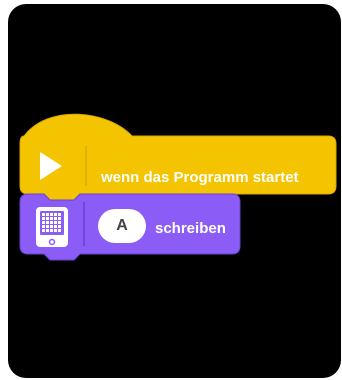  Describe the element at coordinates (190, 228) in the screenshot. I see `stack-block-label: schreiben` at that location.